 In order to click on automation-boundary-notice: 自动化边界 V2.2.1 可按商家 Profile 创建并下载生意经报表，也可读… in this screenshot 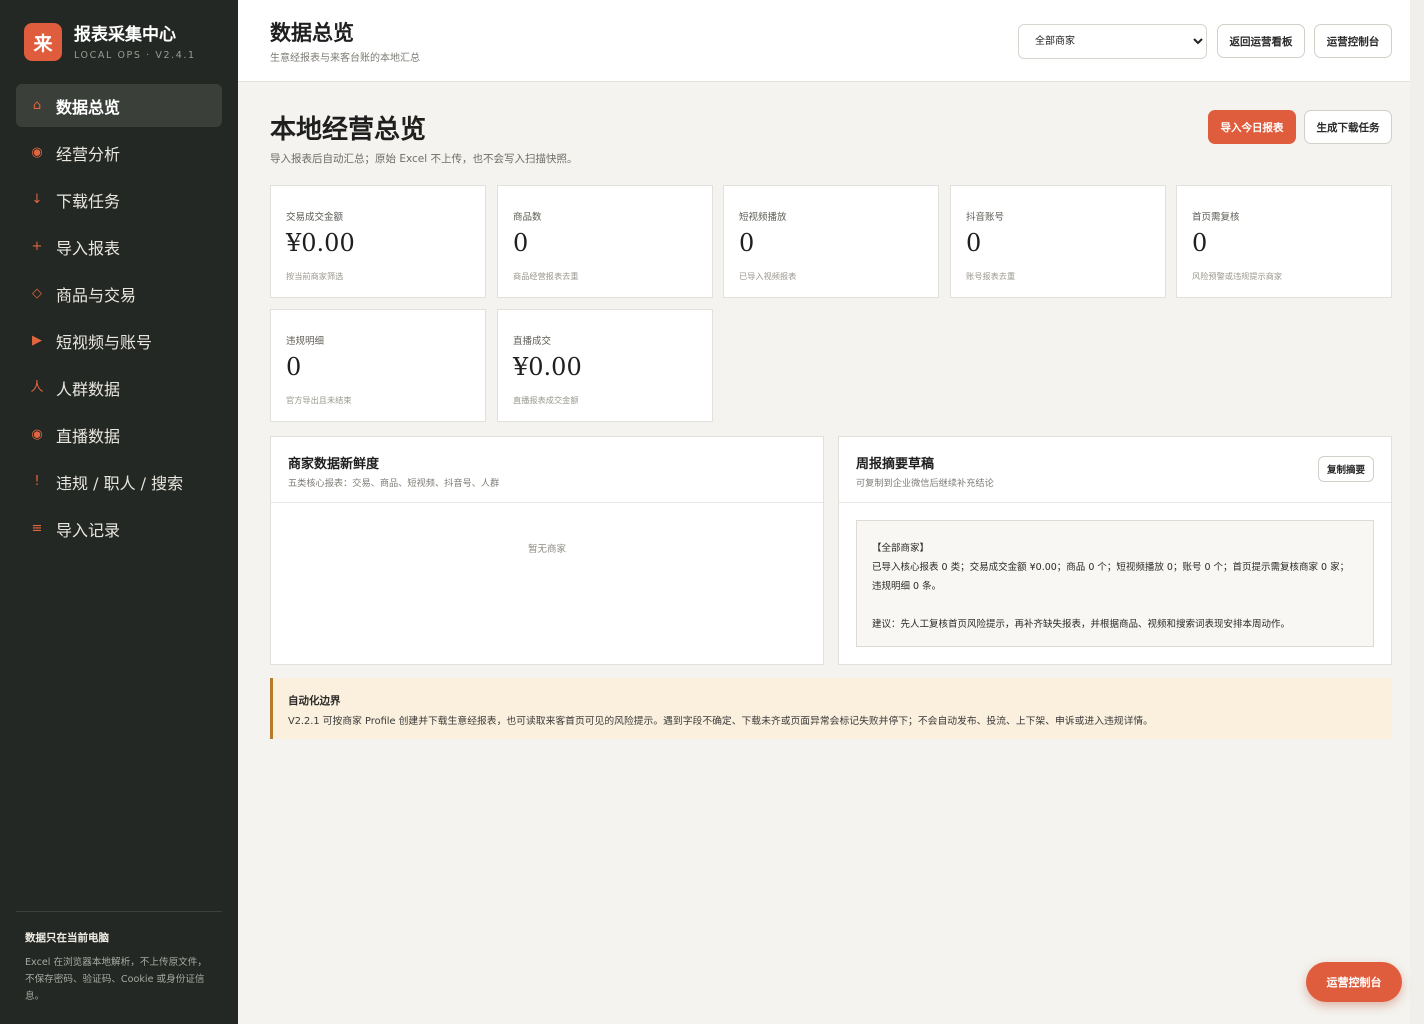, I will do `click(831, 708)`.